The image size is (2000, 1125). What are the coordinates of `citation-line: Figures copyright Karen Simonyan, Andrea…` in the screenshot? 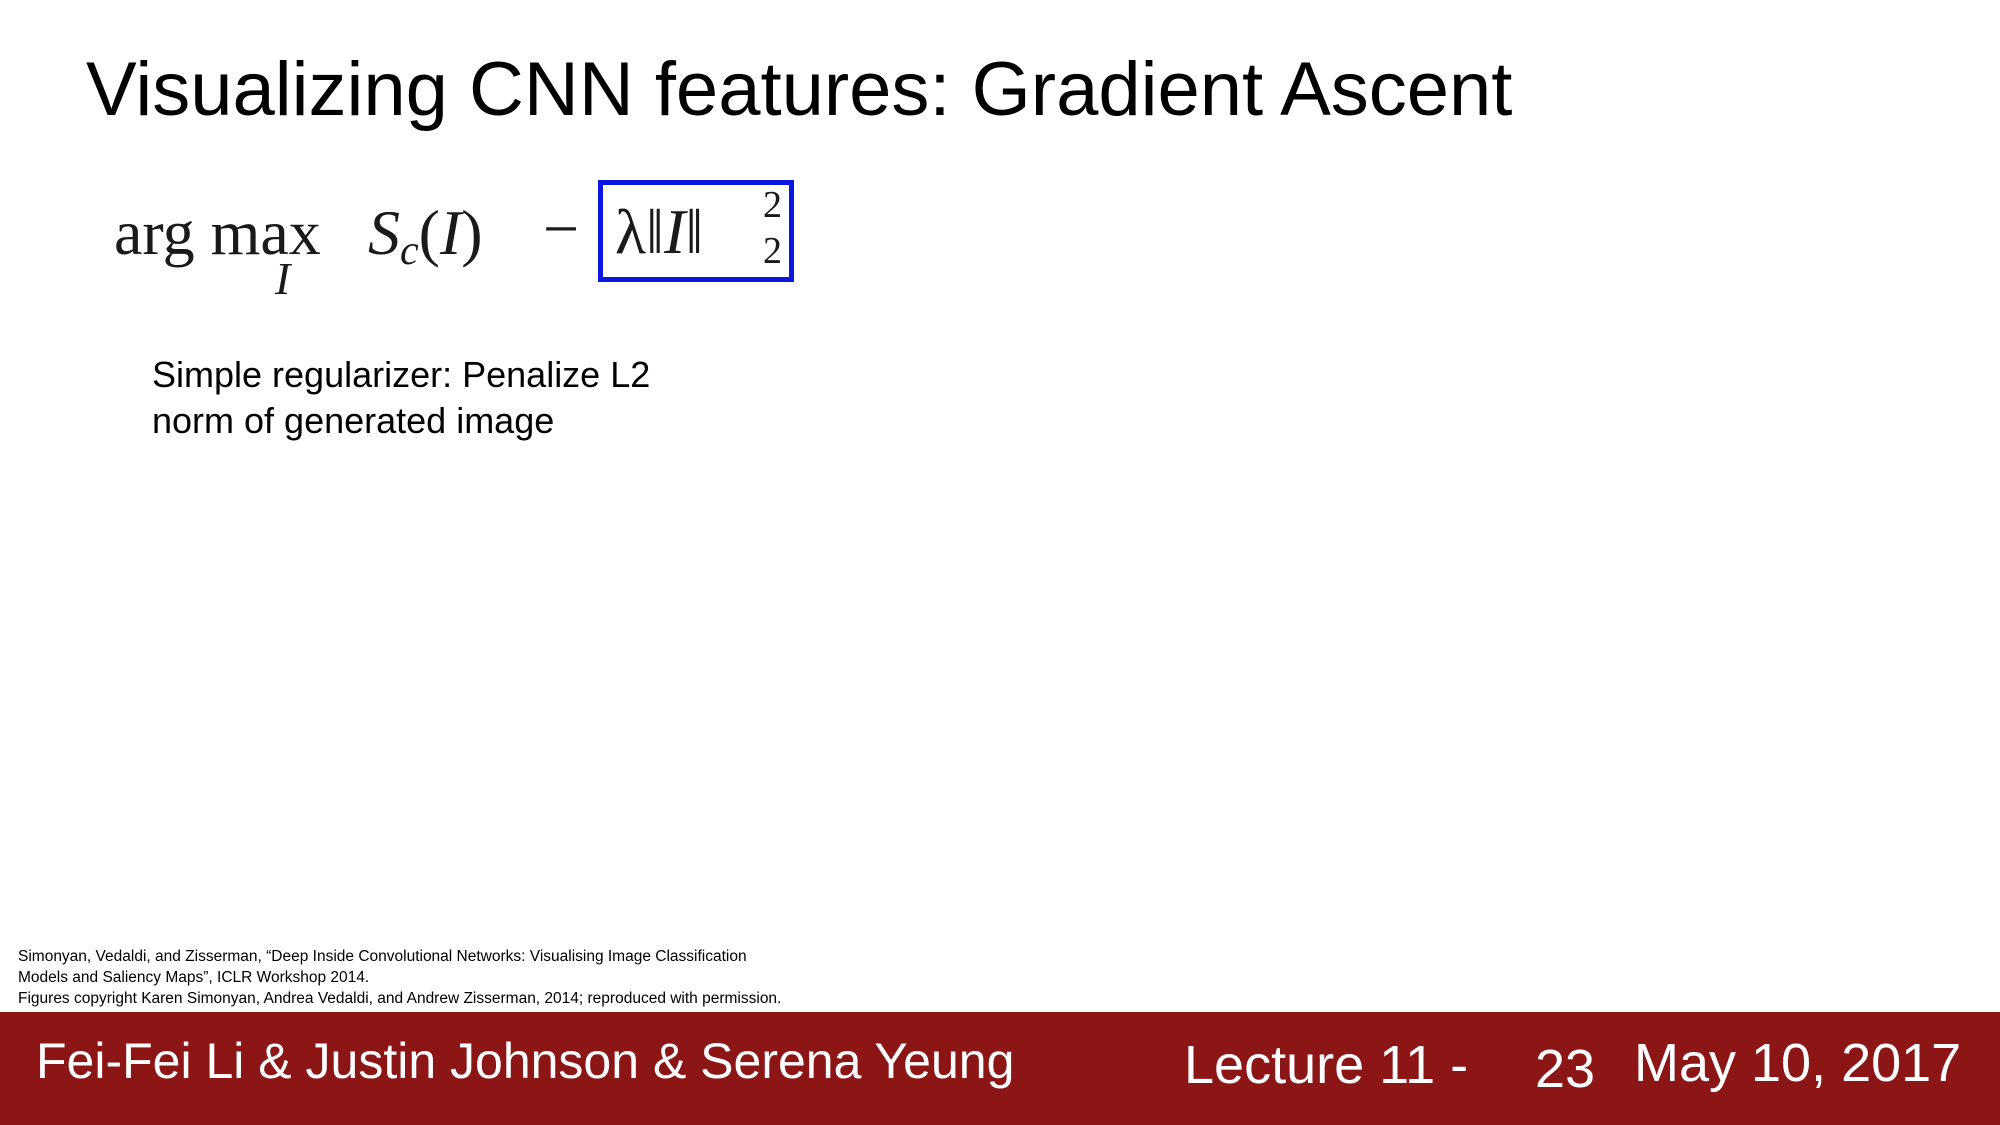 It's located at (400, 998).